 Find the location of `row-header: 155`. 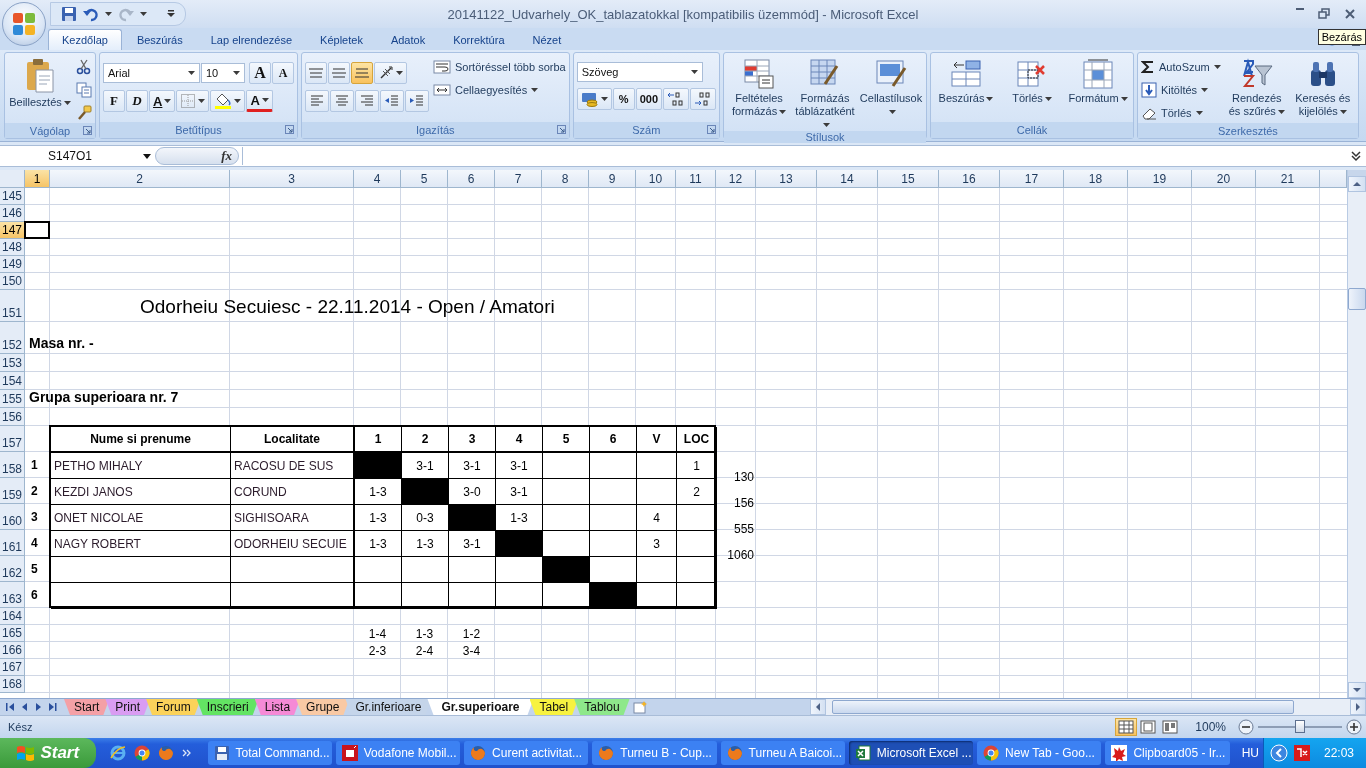

row-header: 155 is located at coordinates (12, 399).